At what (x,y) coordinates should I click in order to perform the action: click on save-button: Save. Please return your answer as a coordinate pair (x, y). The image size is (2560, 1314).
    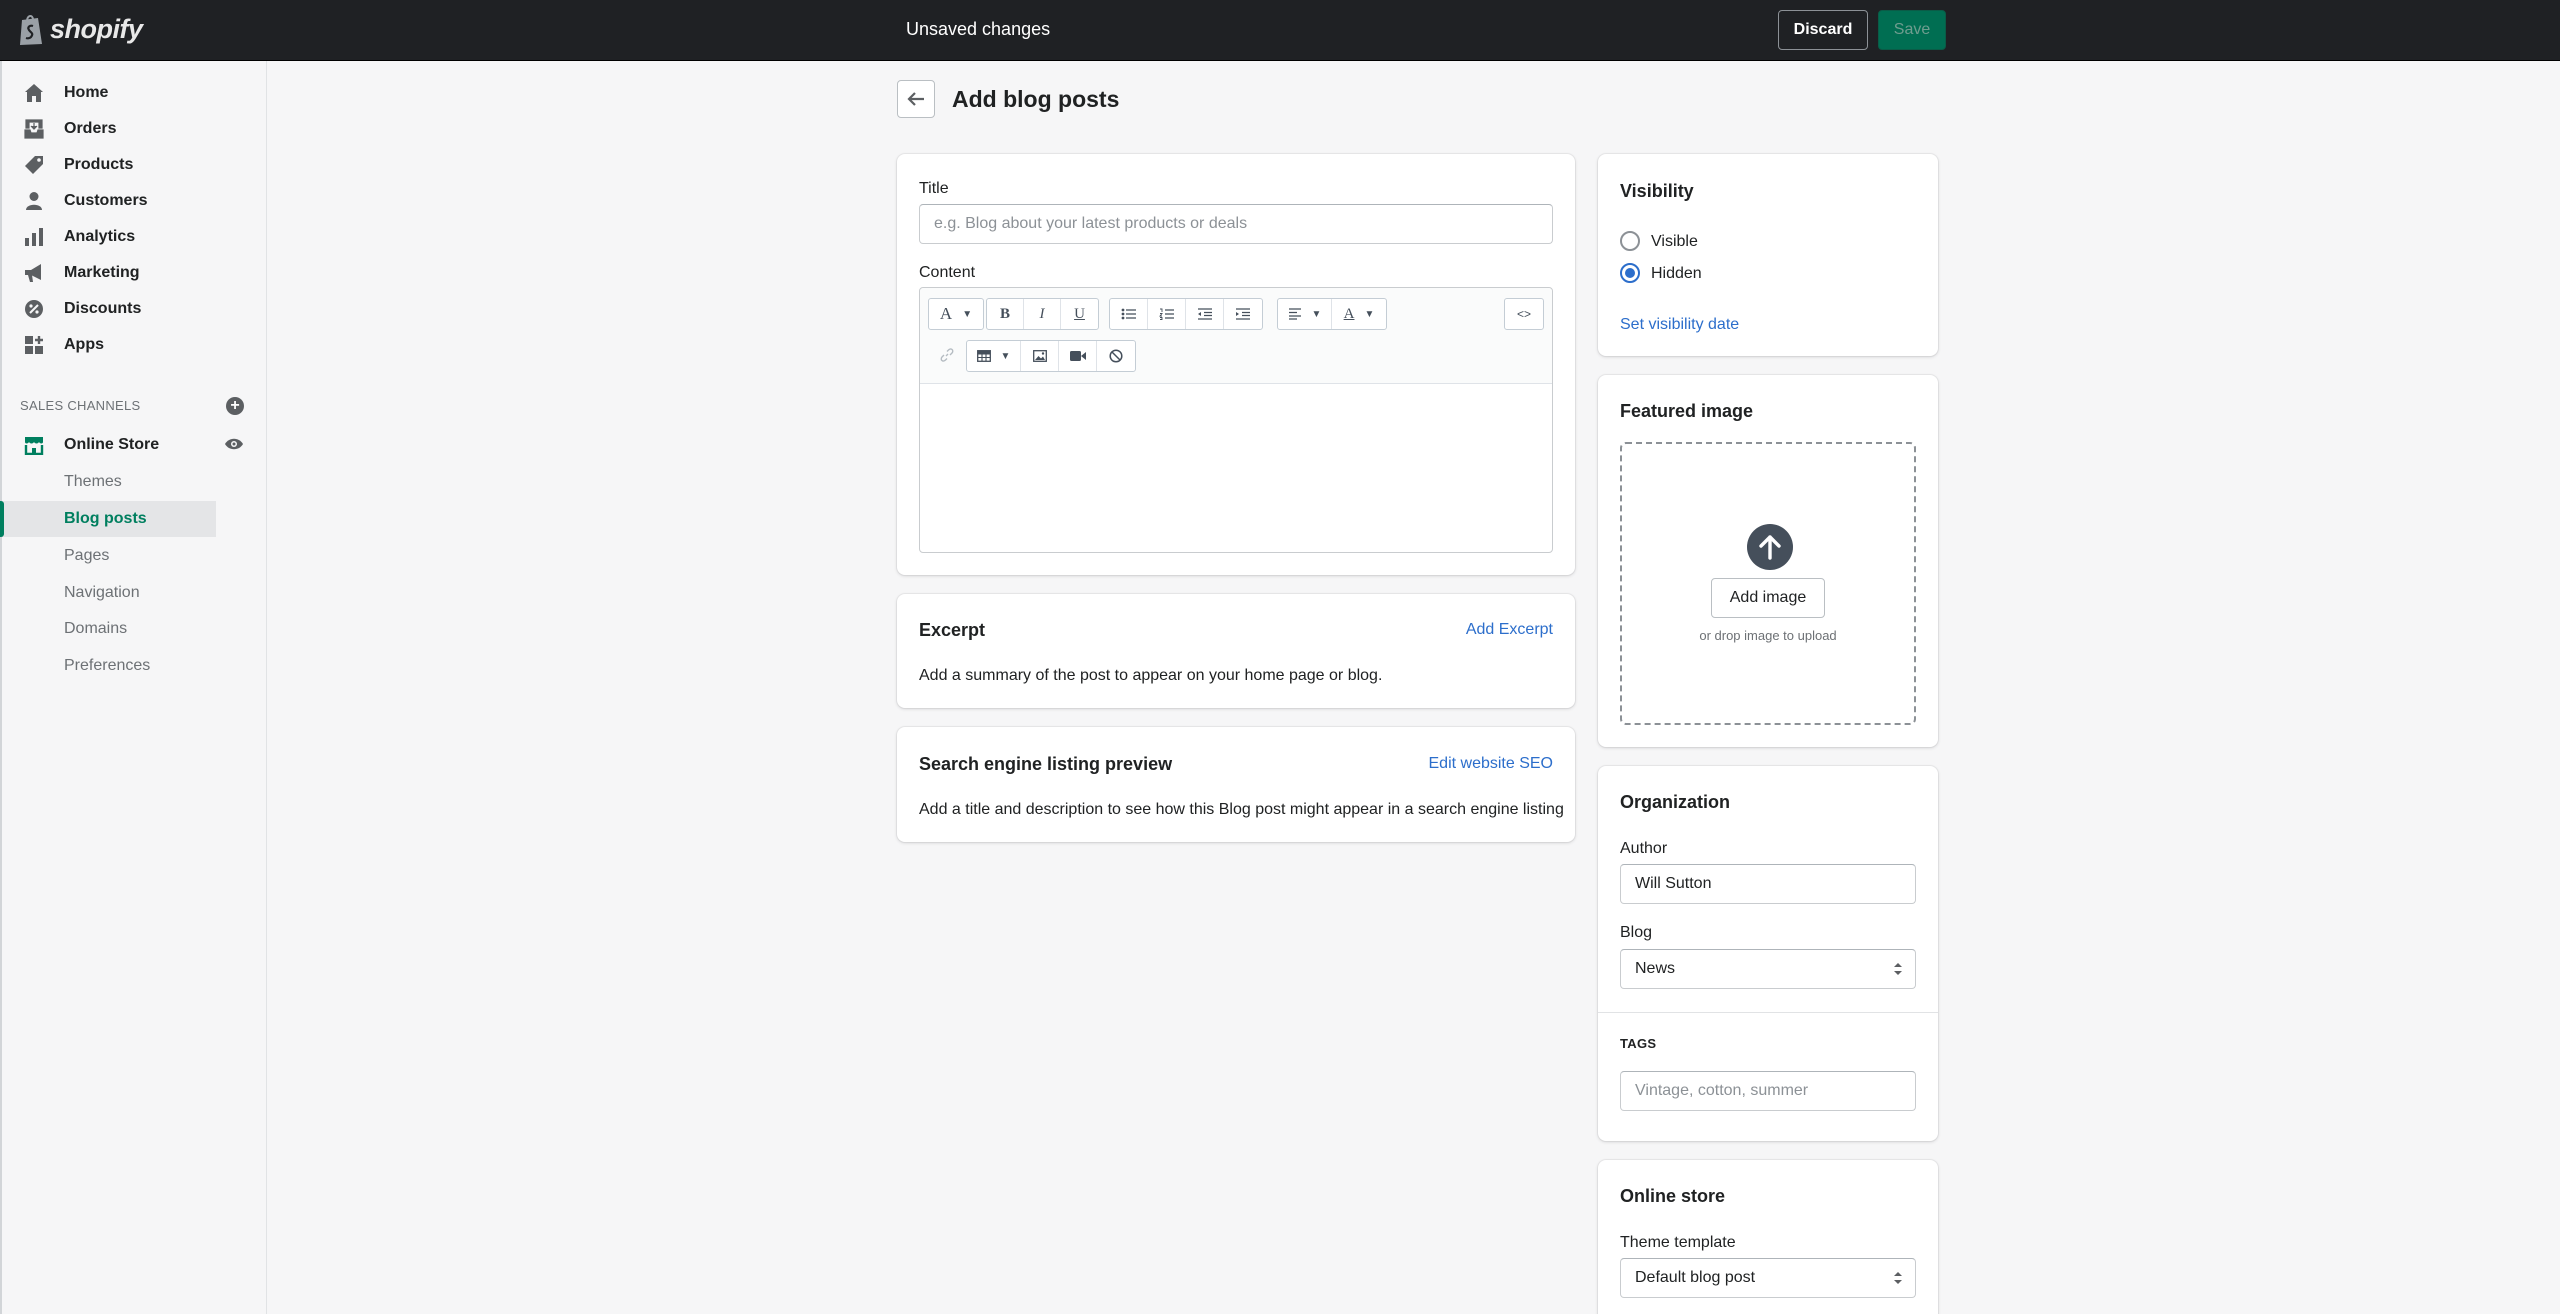
    Looking at the image, I should click on (1912, 30).